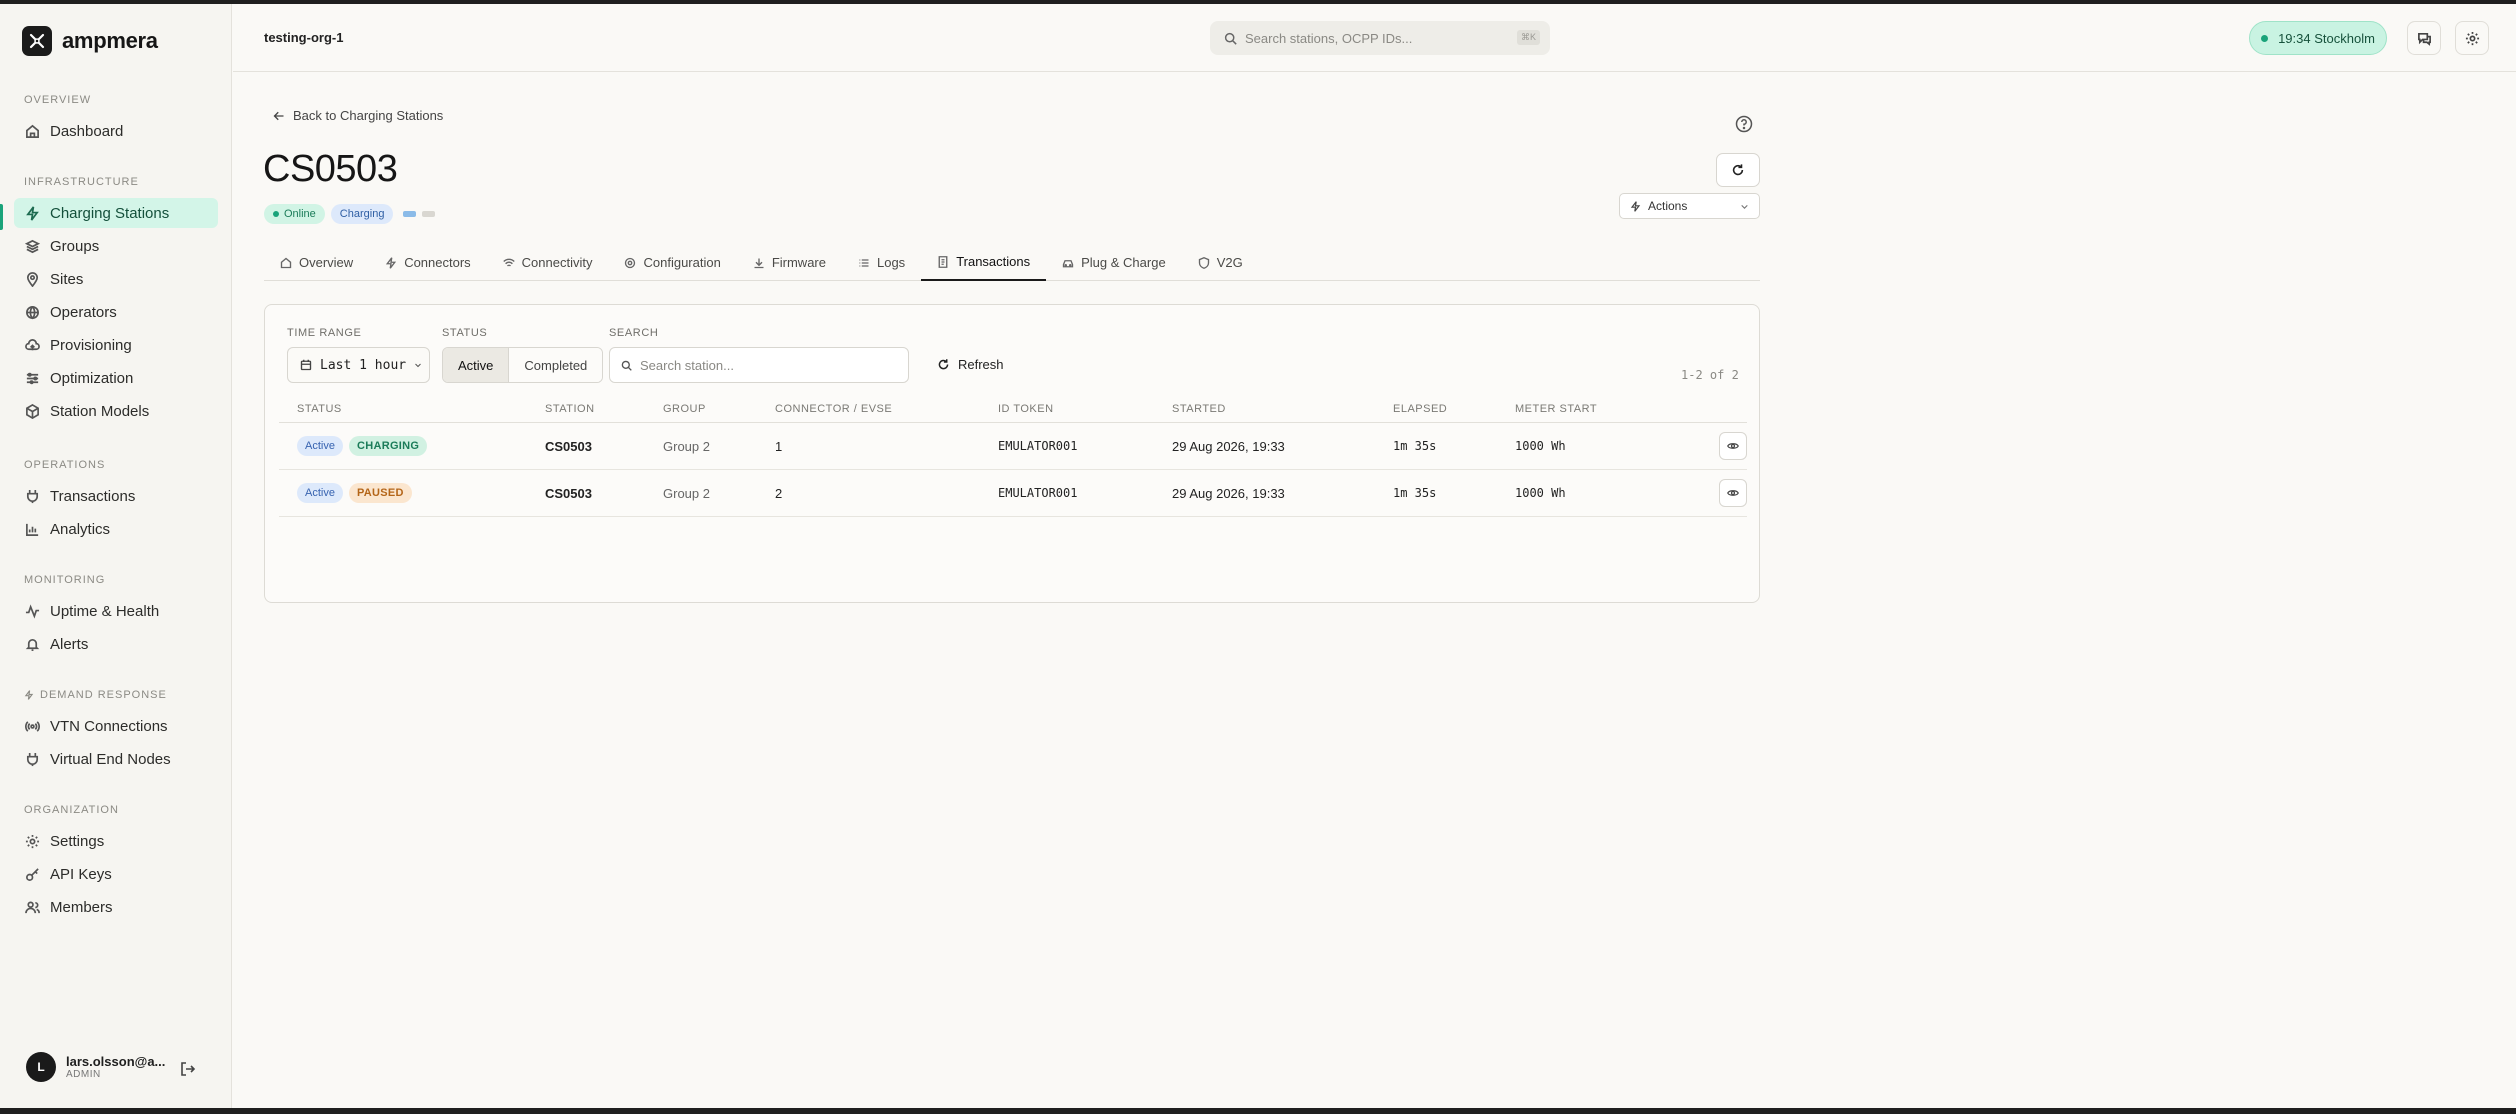 The image size is (2516, 1114). I want to click on settings-button, so click(2472, 38).